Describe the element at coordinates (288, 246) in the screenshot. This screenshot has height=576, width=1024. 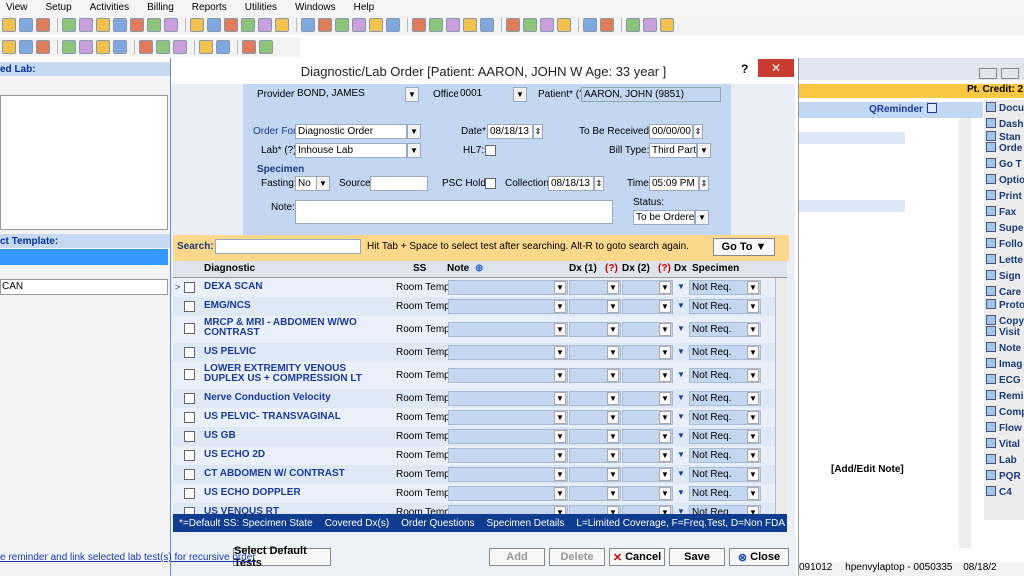
I see `search-input` at that location.